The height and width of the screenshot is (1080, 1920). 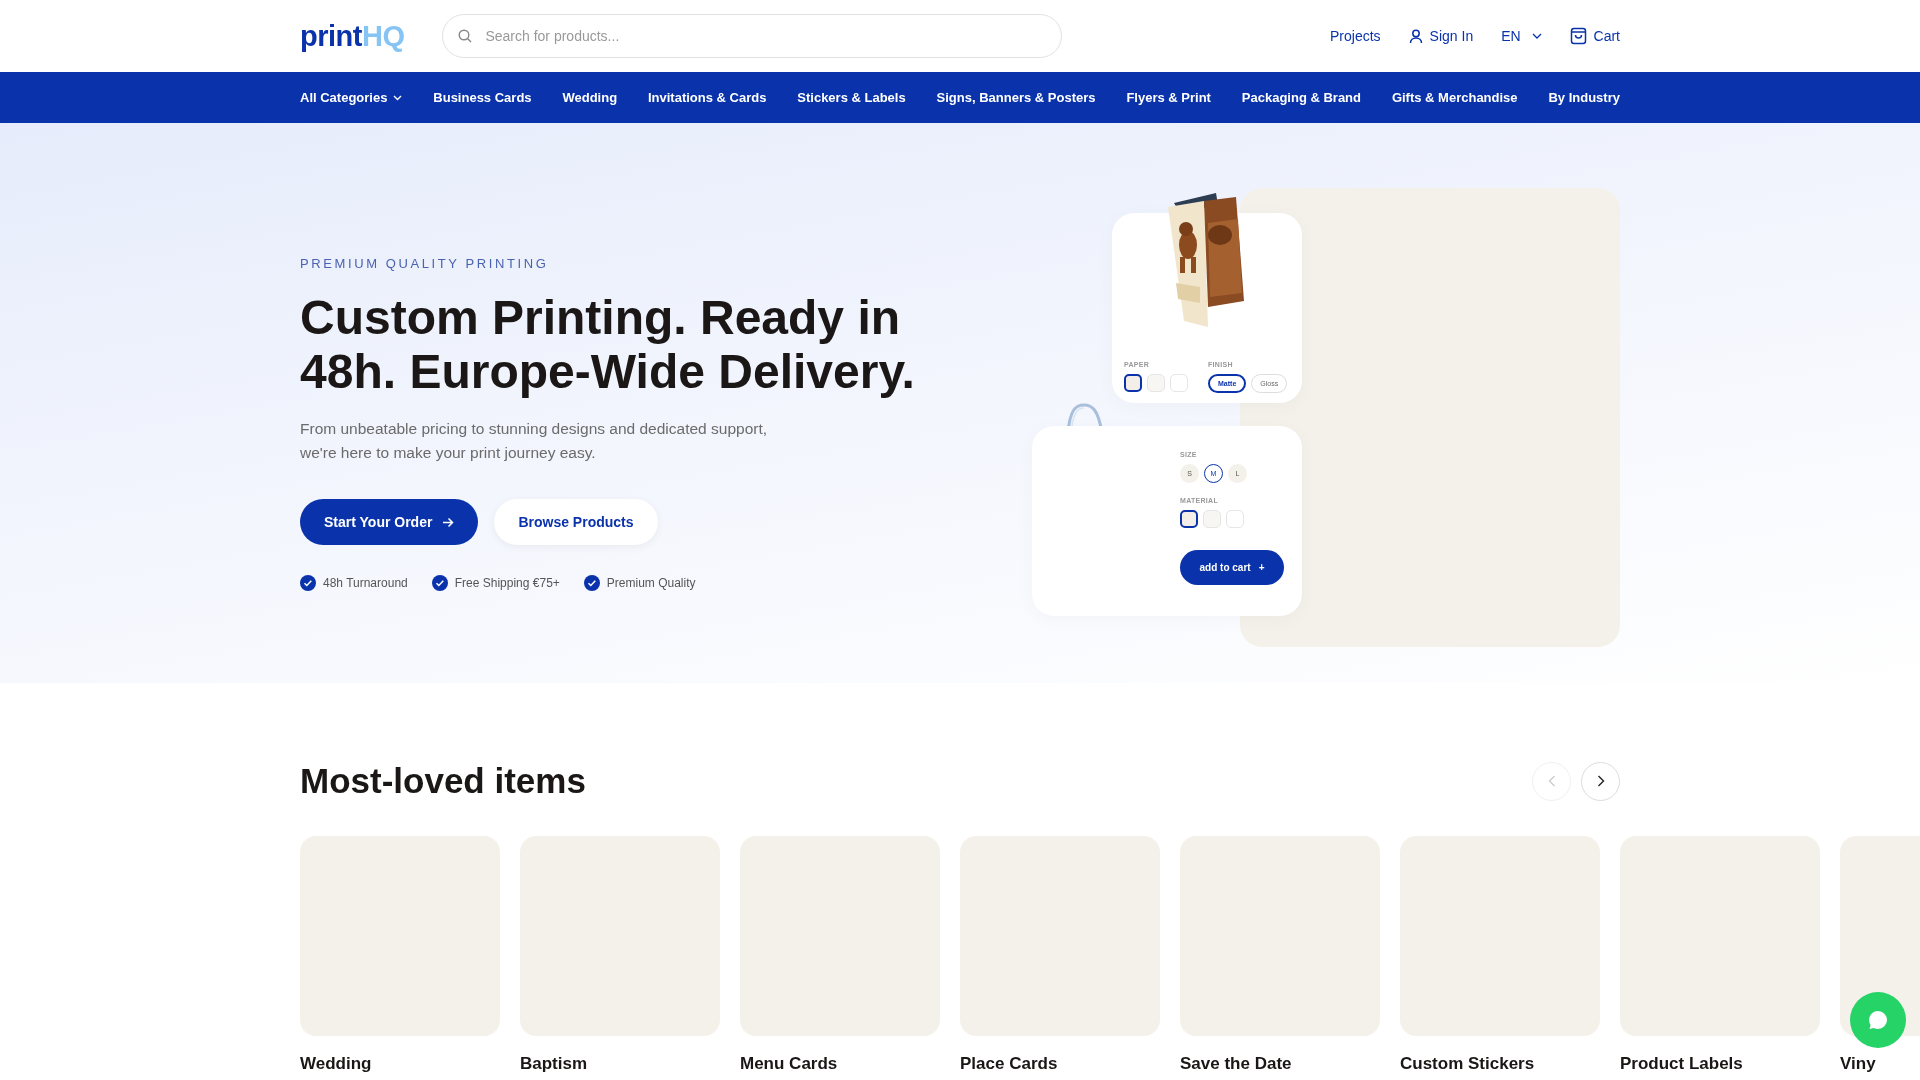 I want to click on product-title: Product Labels, so click(x=1681, y=1064).